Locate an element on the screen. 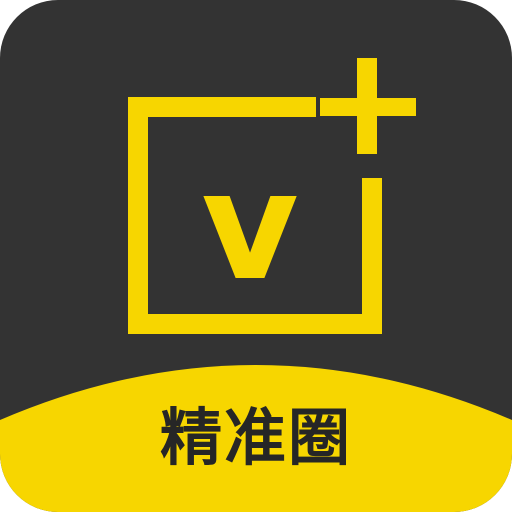 Image resolution: width=512 pixels, height=512 pixels. app-name-label: 精准圈 is located at coordinates (255, 437).